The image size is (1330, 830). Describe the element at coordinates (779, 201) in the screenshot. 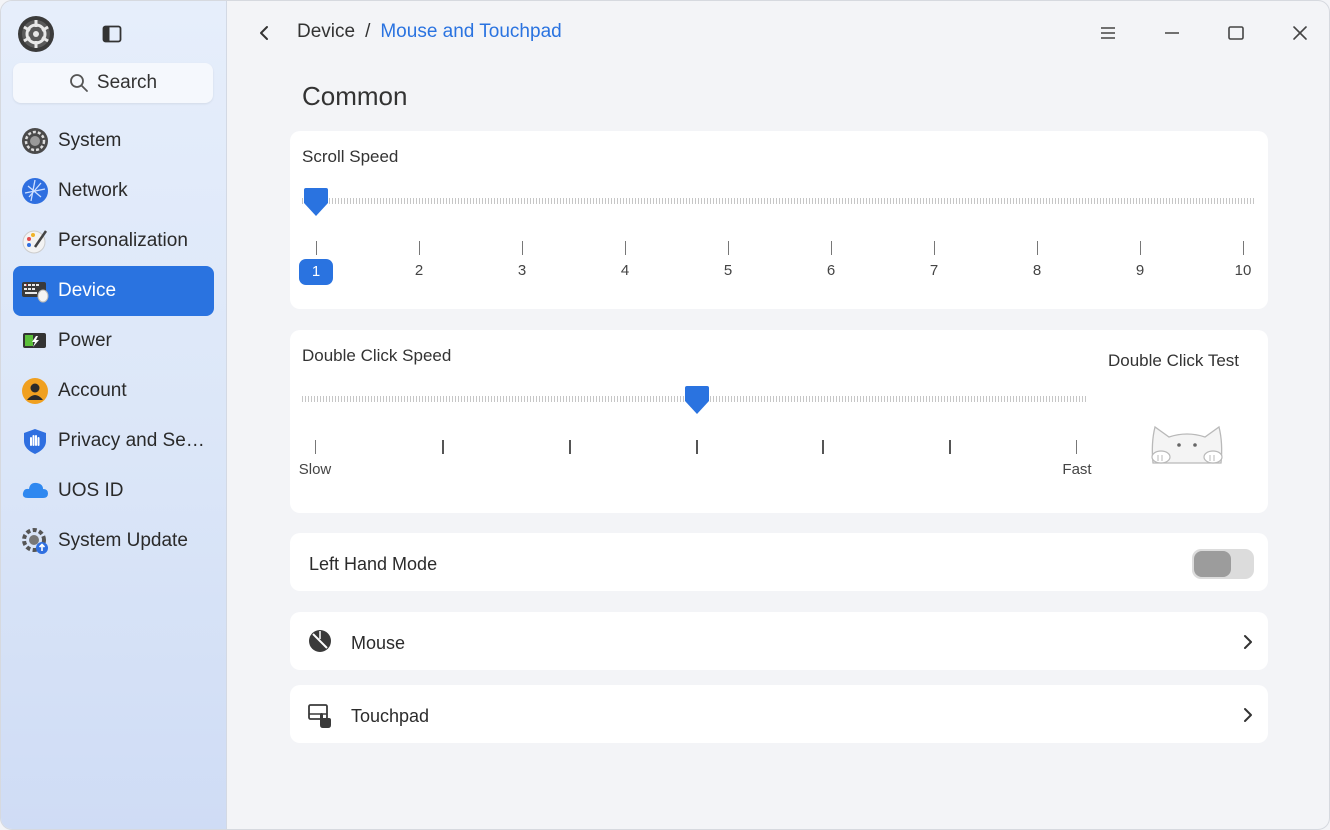

I see `scroll-speed-track` at that location.